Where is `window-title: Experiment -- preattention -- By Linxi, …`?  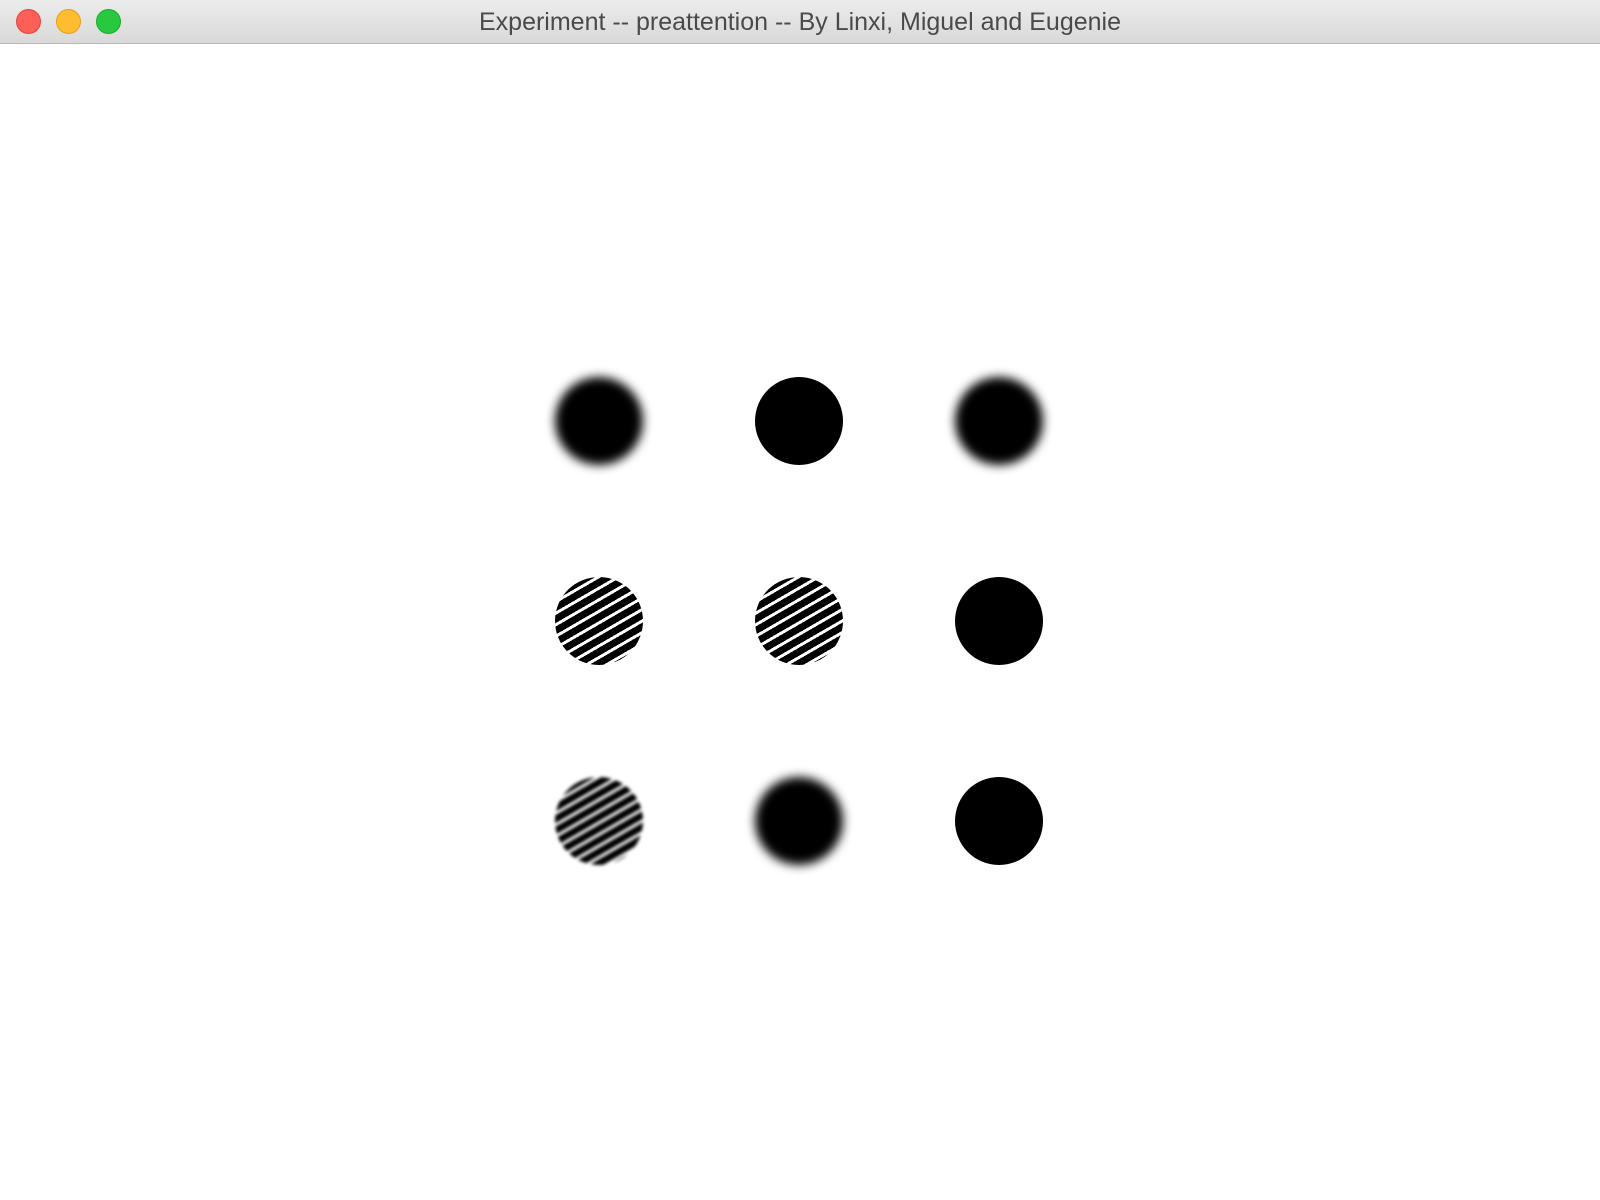 window-title: Experiment -- preattention -- By Linxi, … is located at coordinates (800, 22).